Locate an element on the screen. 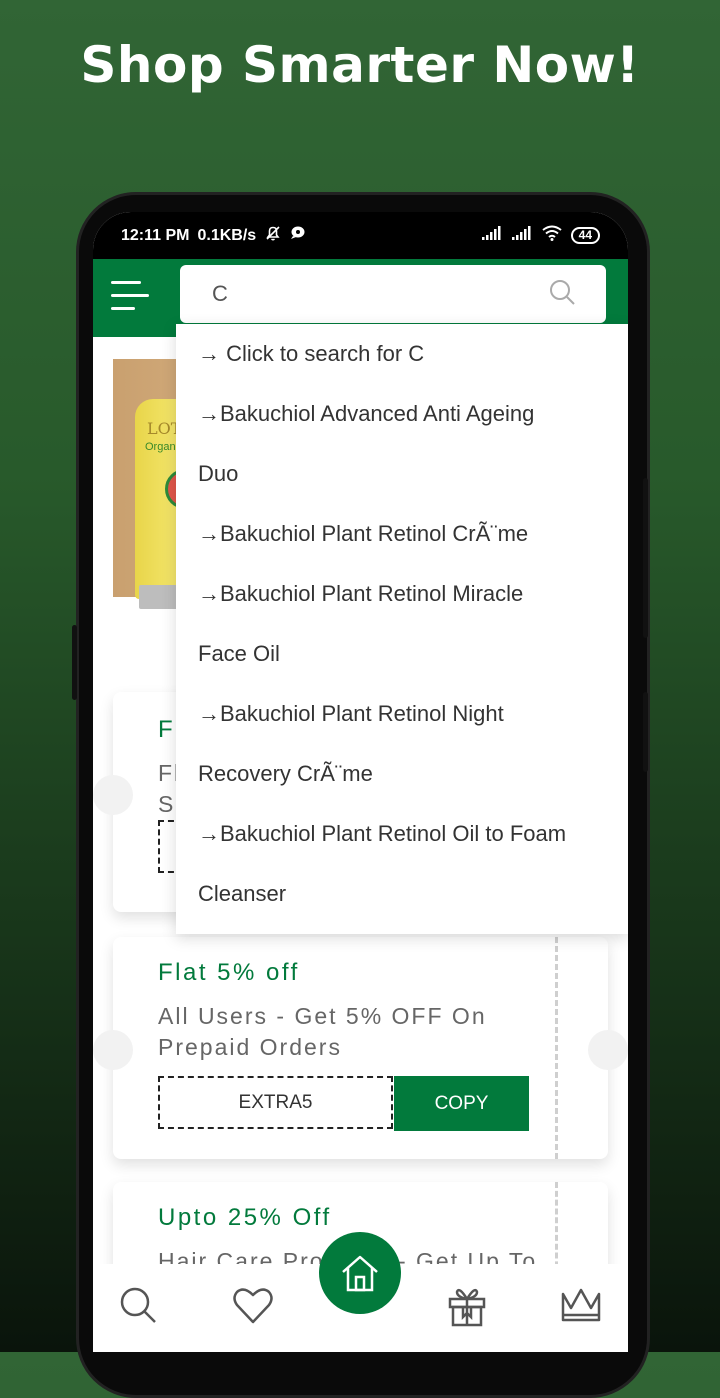 Image resolution: width=720 pixels, height=1398 pixels. gift-icon is located at coordinates (467, 1307).